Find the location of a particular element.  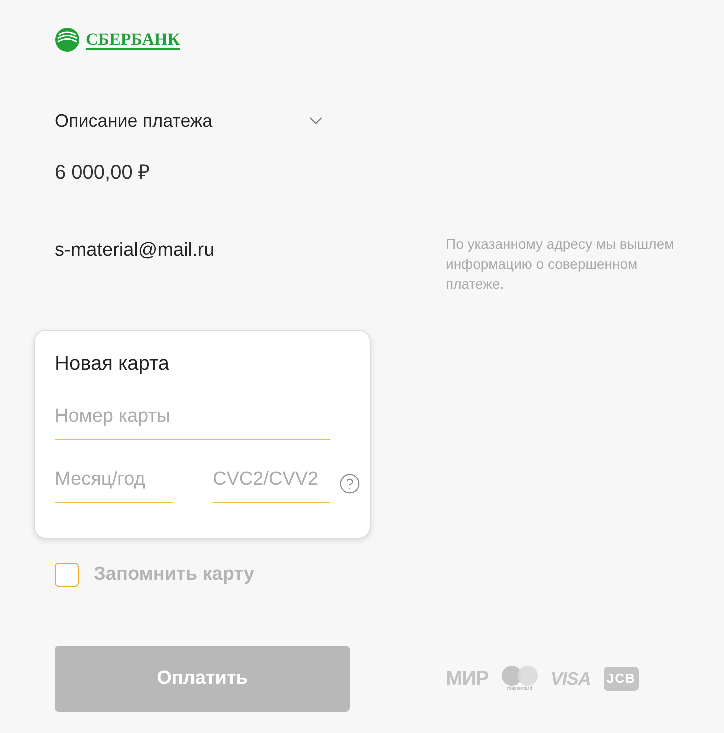

payment-amount: 6 000,00 ₽ is located at coordinates (102, 173).